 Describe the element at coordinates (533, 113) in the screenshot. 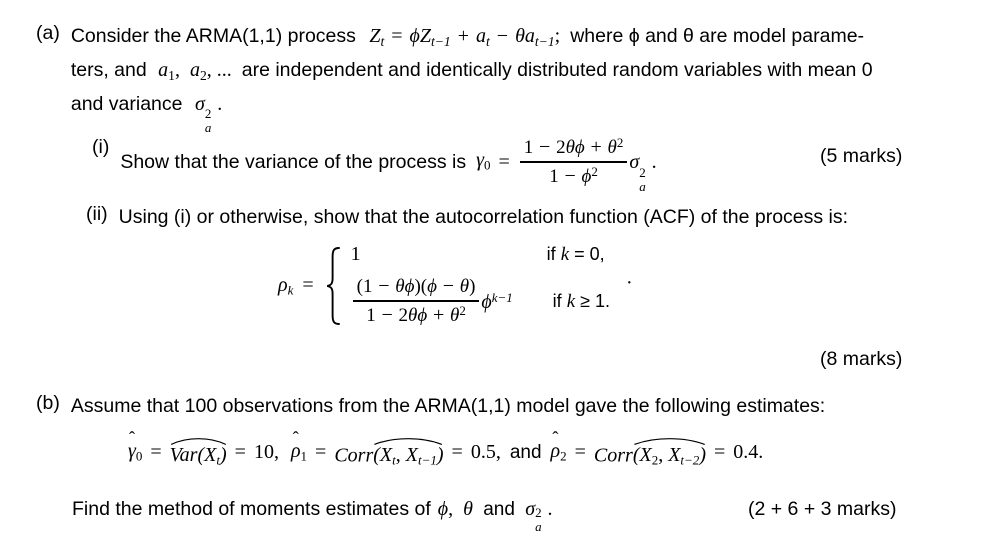

I see `part-a-line-3: and variance σ 2 a .` at that location.